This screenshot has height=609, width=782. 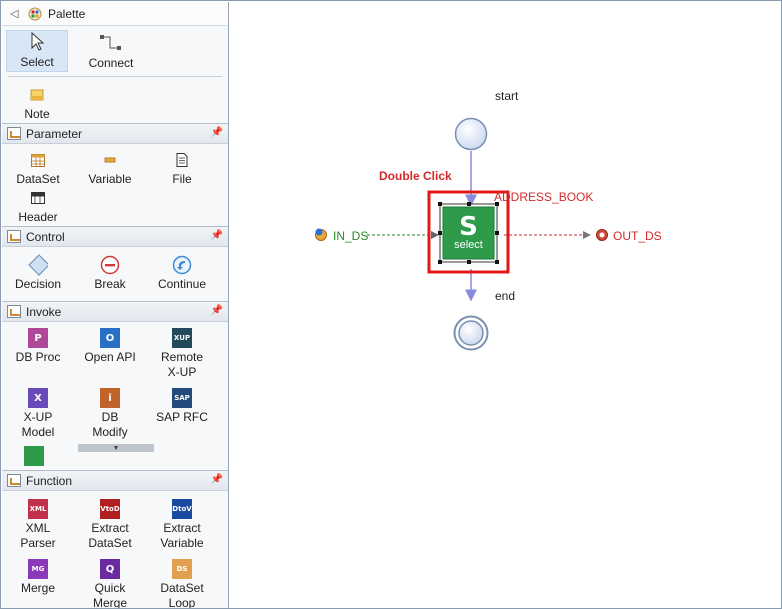 I want to click on remote-xup-item: XUP Remote X-UP, so click(x=182, y=354).